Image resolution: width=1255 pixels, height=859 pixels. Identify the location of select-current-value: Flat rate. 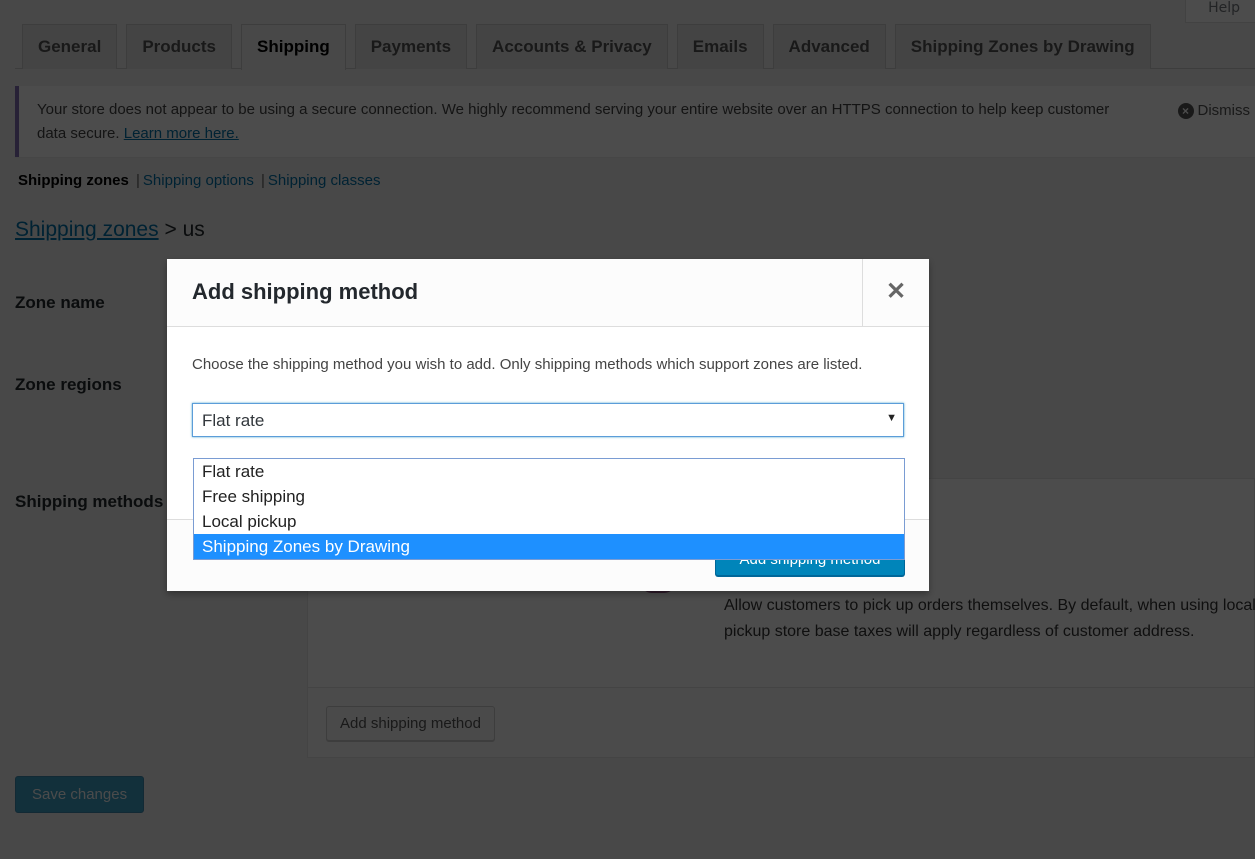
(233, 420).